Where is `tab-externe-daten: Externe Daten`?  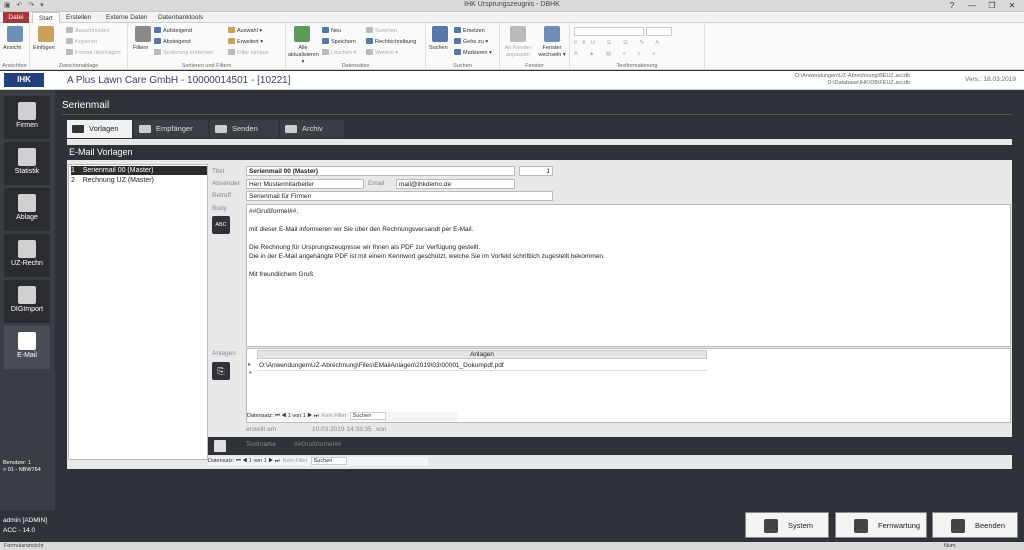 tab-externe-daten: Externe Daten is located at coordinates (127, 17).